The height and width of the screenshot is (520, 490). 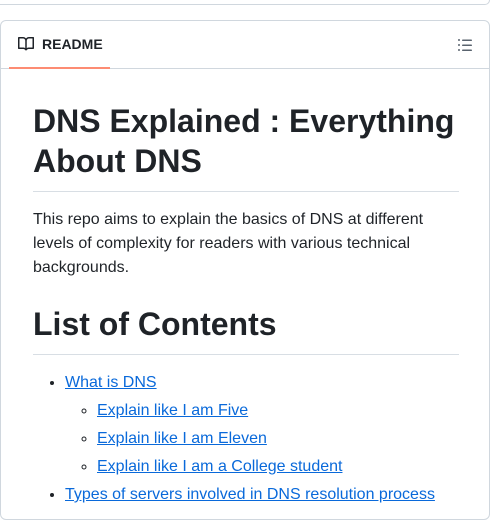 What do you see at coordinates (111, 382) in the screenshot?
I see `link-what-is-dns: What is DNS` at bounding box center [111, 382].